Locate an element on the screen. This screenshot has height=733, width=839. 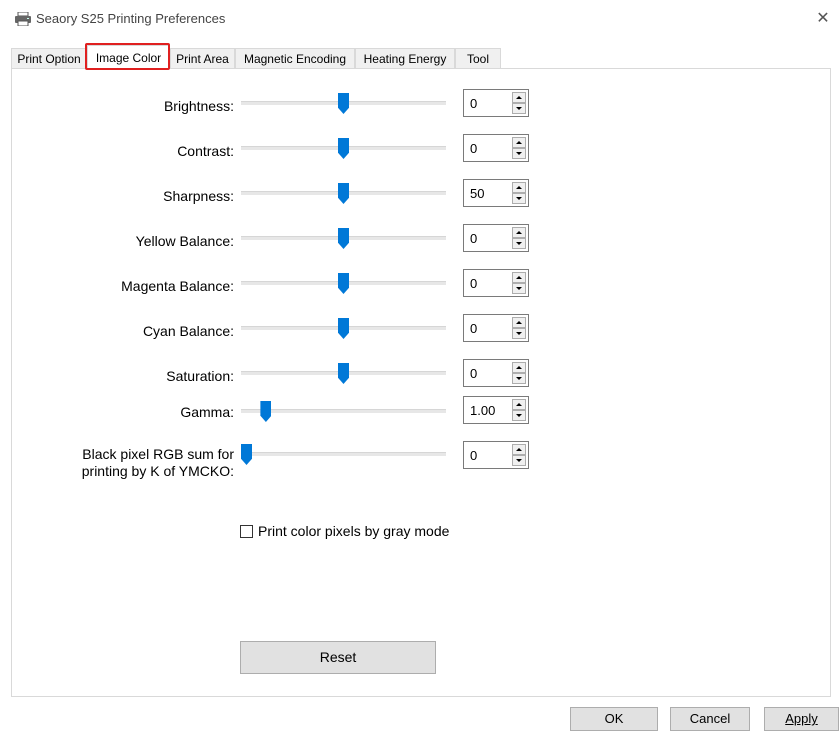
magenta-balance-spinbox: 0 is located at coordinates (496, 283).